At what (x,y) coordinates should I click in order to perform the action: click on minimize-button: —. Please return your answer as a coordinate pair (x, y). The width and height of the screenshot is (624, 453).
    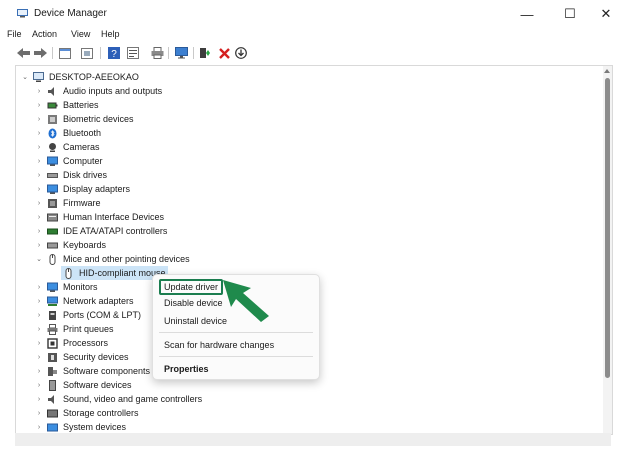
    Looking at the image, I should click on (527, 14).